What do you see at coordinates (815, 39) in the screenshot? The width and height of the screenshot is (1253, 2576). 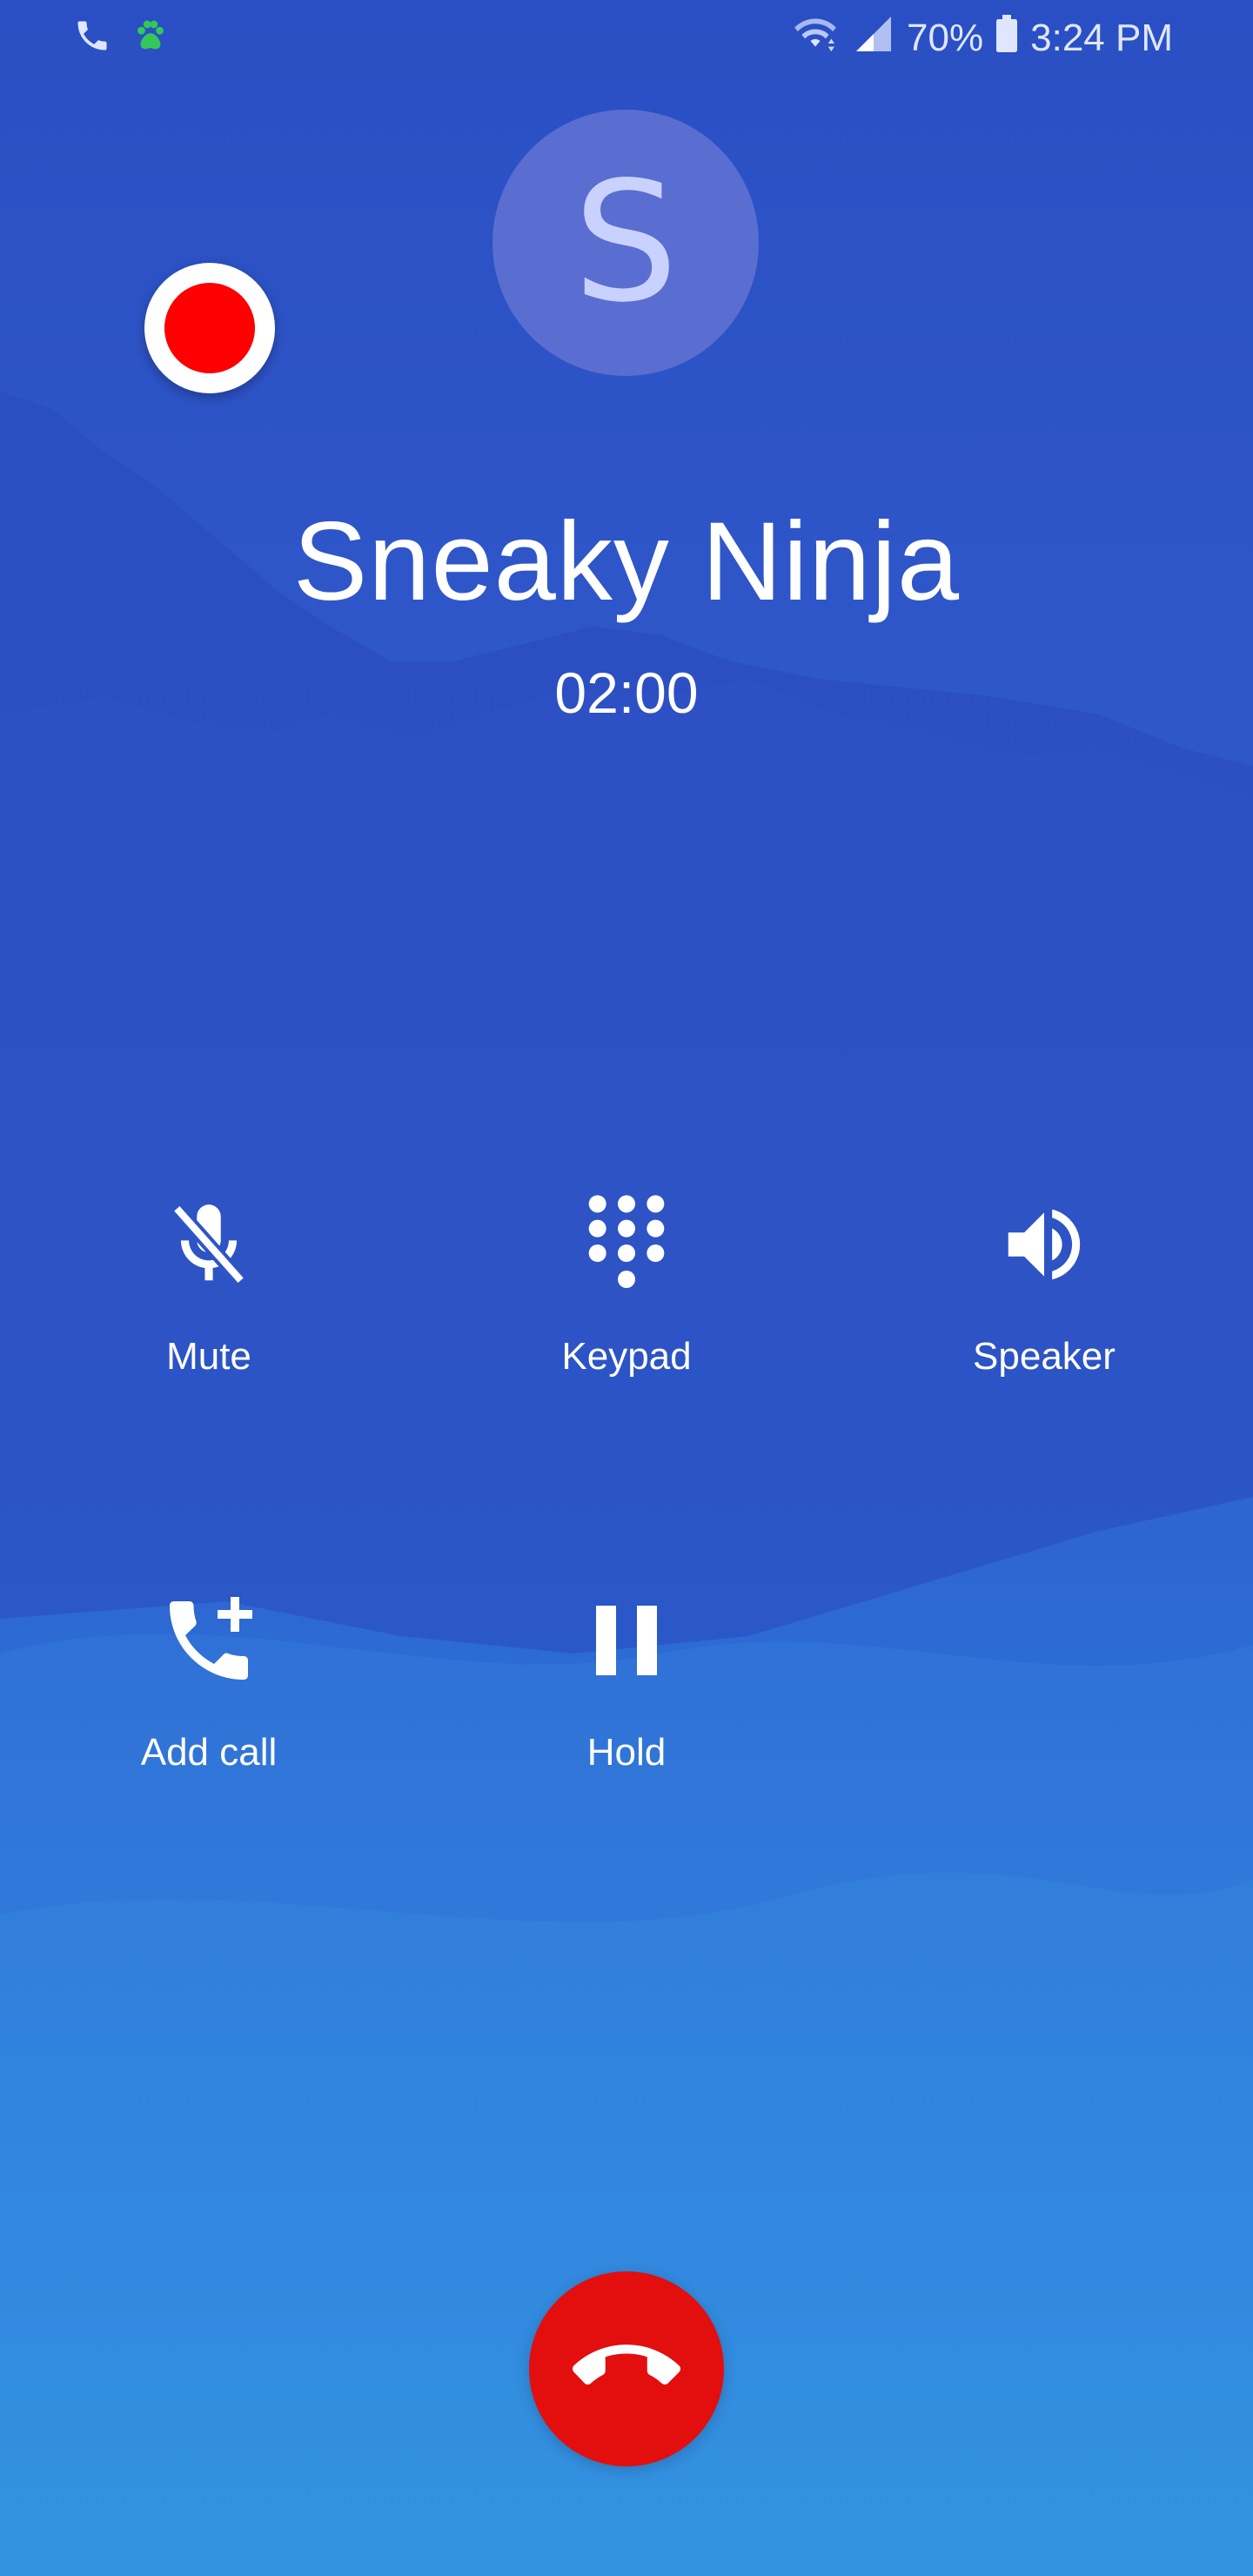 I see `wifi-icon` at bounding box center [815, 39].